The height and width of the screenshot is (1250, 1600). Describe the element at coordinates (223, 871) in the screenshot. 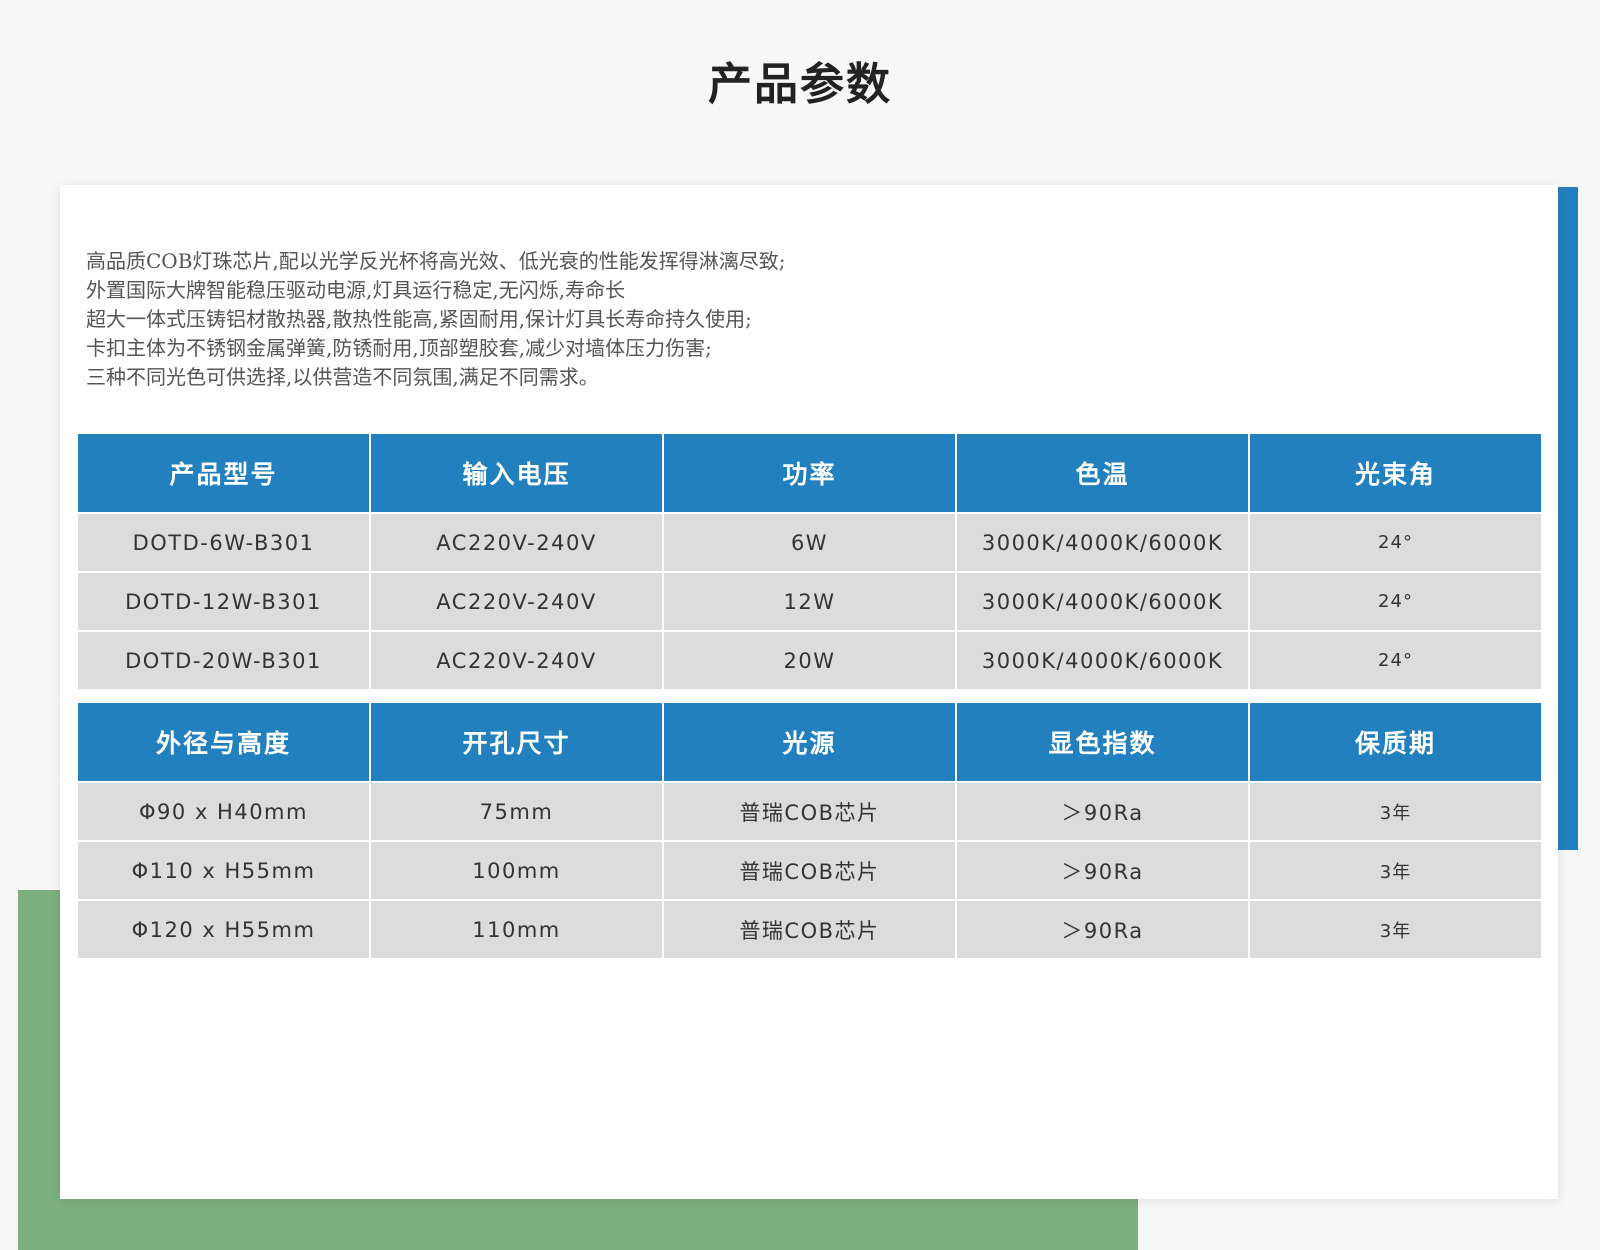

I see `cell-size: Φ110 x H55mm` at that location.